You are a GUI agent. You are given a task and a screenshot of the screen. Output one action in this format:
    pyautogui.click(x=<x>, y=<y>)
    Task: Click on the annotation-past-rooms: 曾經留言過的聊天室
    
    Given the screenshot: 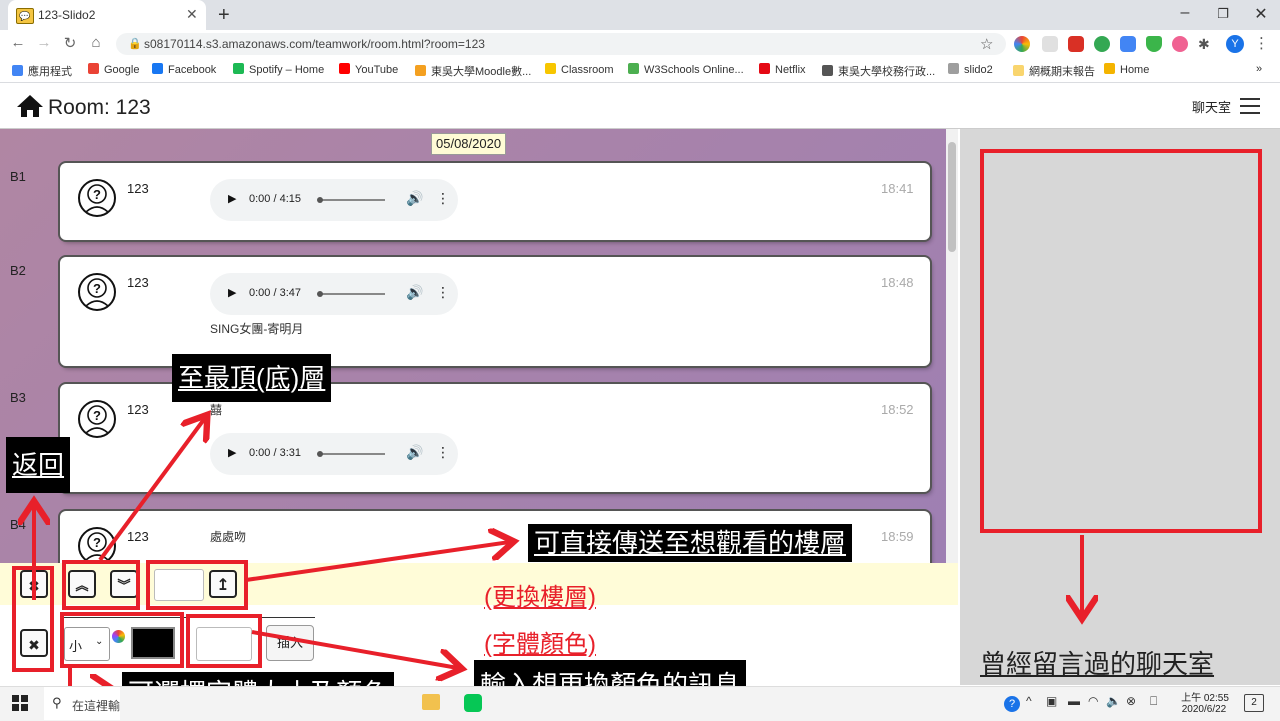 What is the action you would take?
    pyautogui.click(x=1097, y=664)
    